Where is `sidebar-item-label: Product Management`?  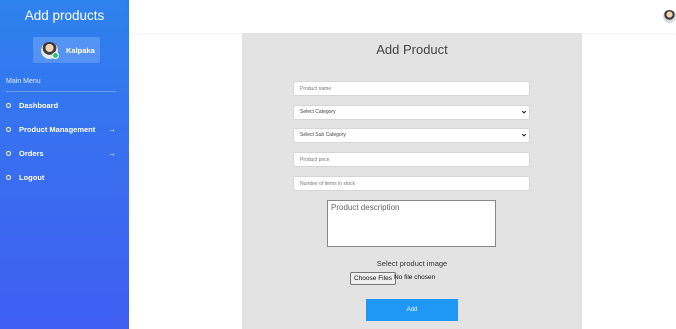 sidebar-item-label: Product Management is located at coordinates (57, 129).